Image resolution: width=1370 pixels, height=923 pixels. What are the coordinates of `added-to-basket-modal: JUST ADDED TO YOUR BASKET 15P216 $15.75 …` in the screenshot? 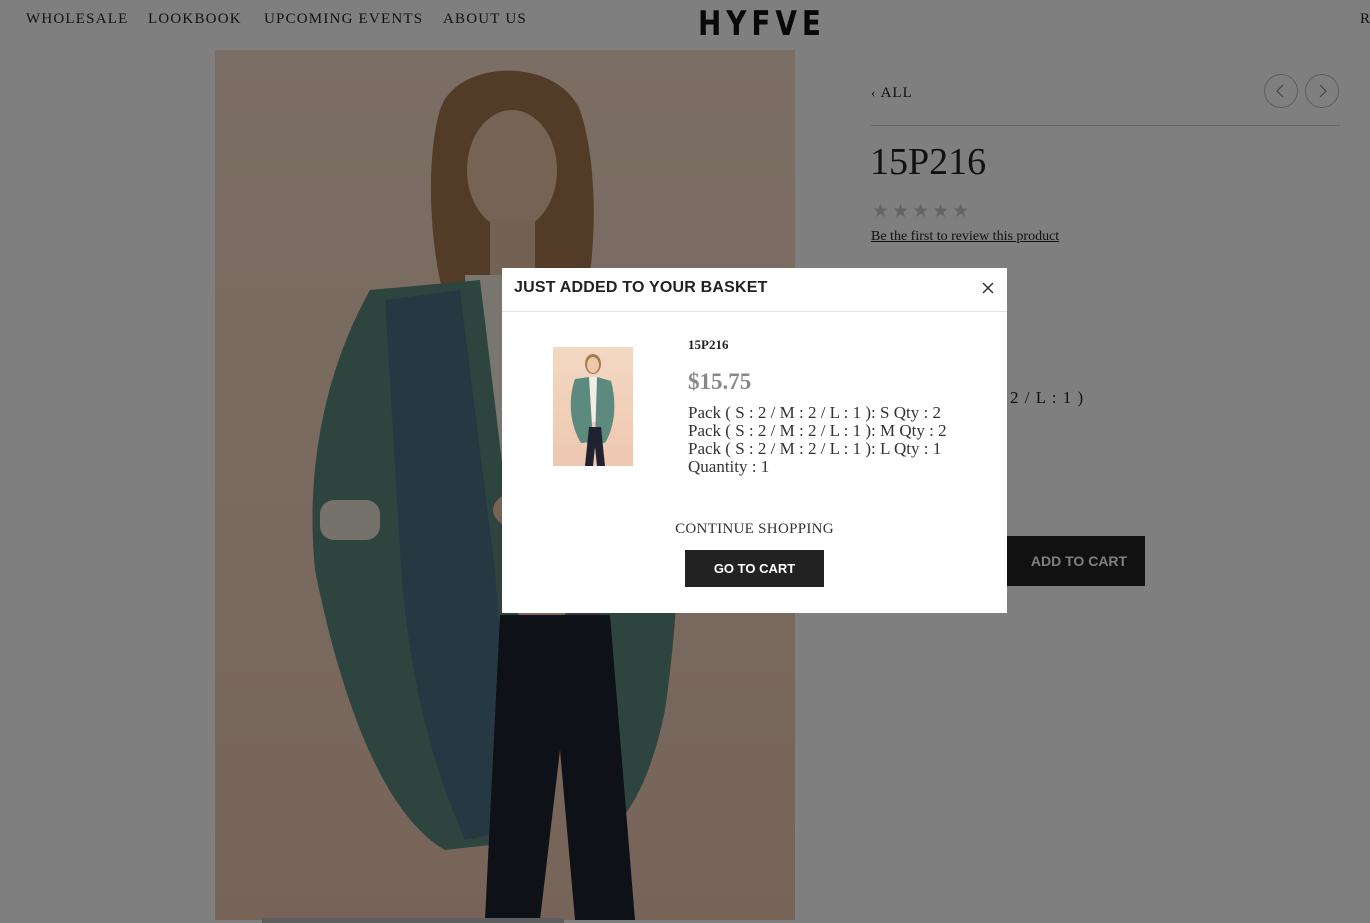 It's located at (754, 440).